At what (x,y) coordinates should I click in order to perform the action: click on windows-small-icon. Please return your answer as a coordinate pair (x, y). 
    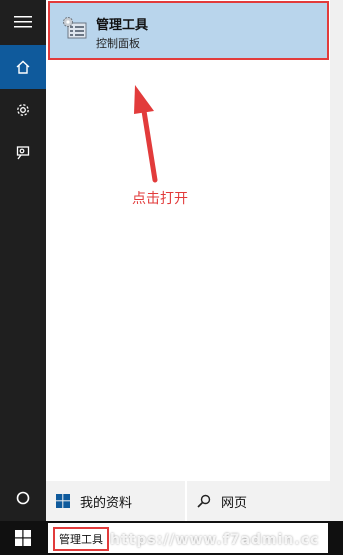
    Looking at the image, I should click on (63, 501).